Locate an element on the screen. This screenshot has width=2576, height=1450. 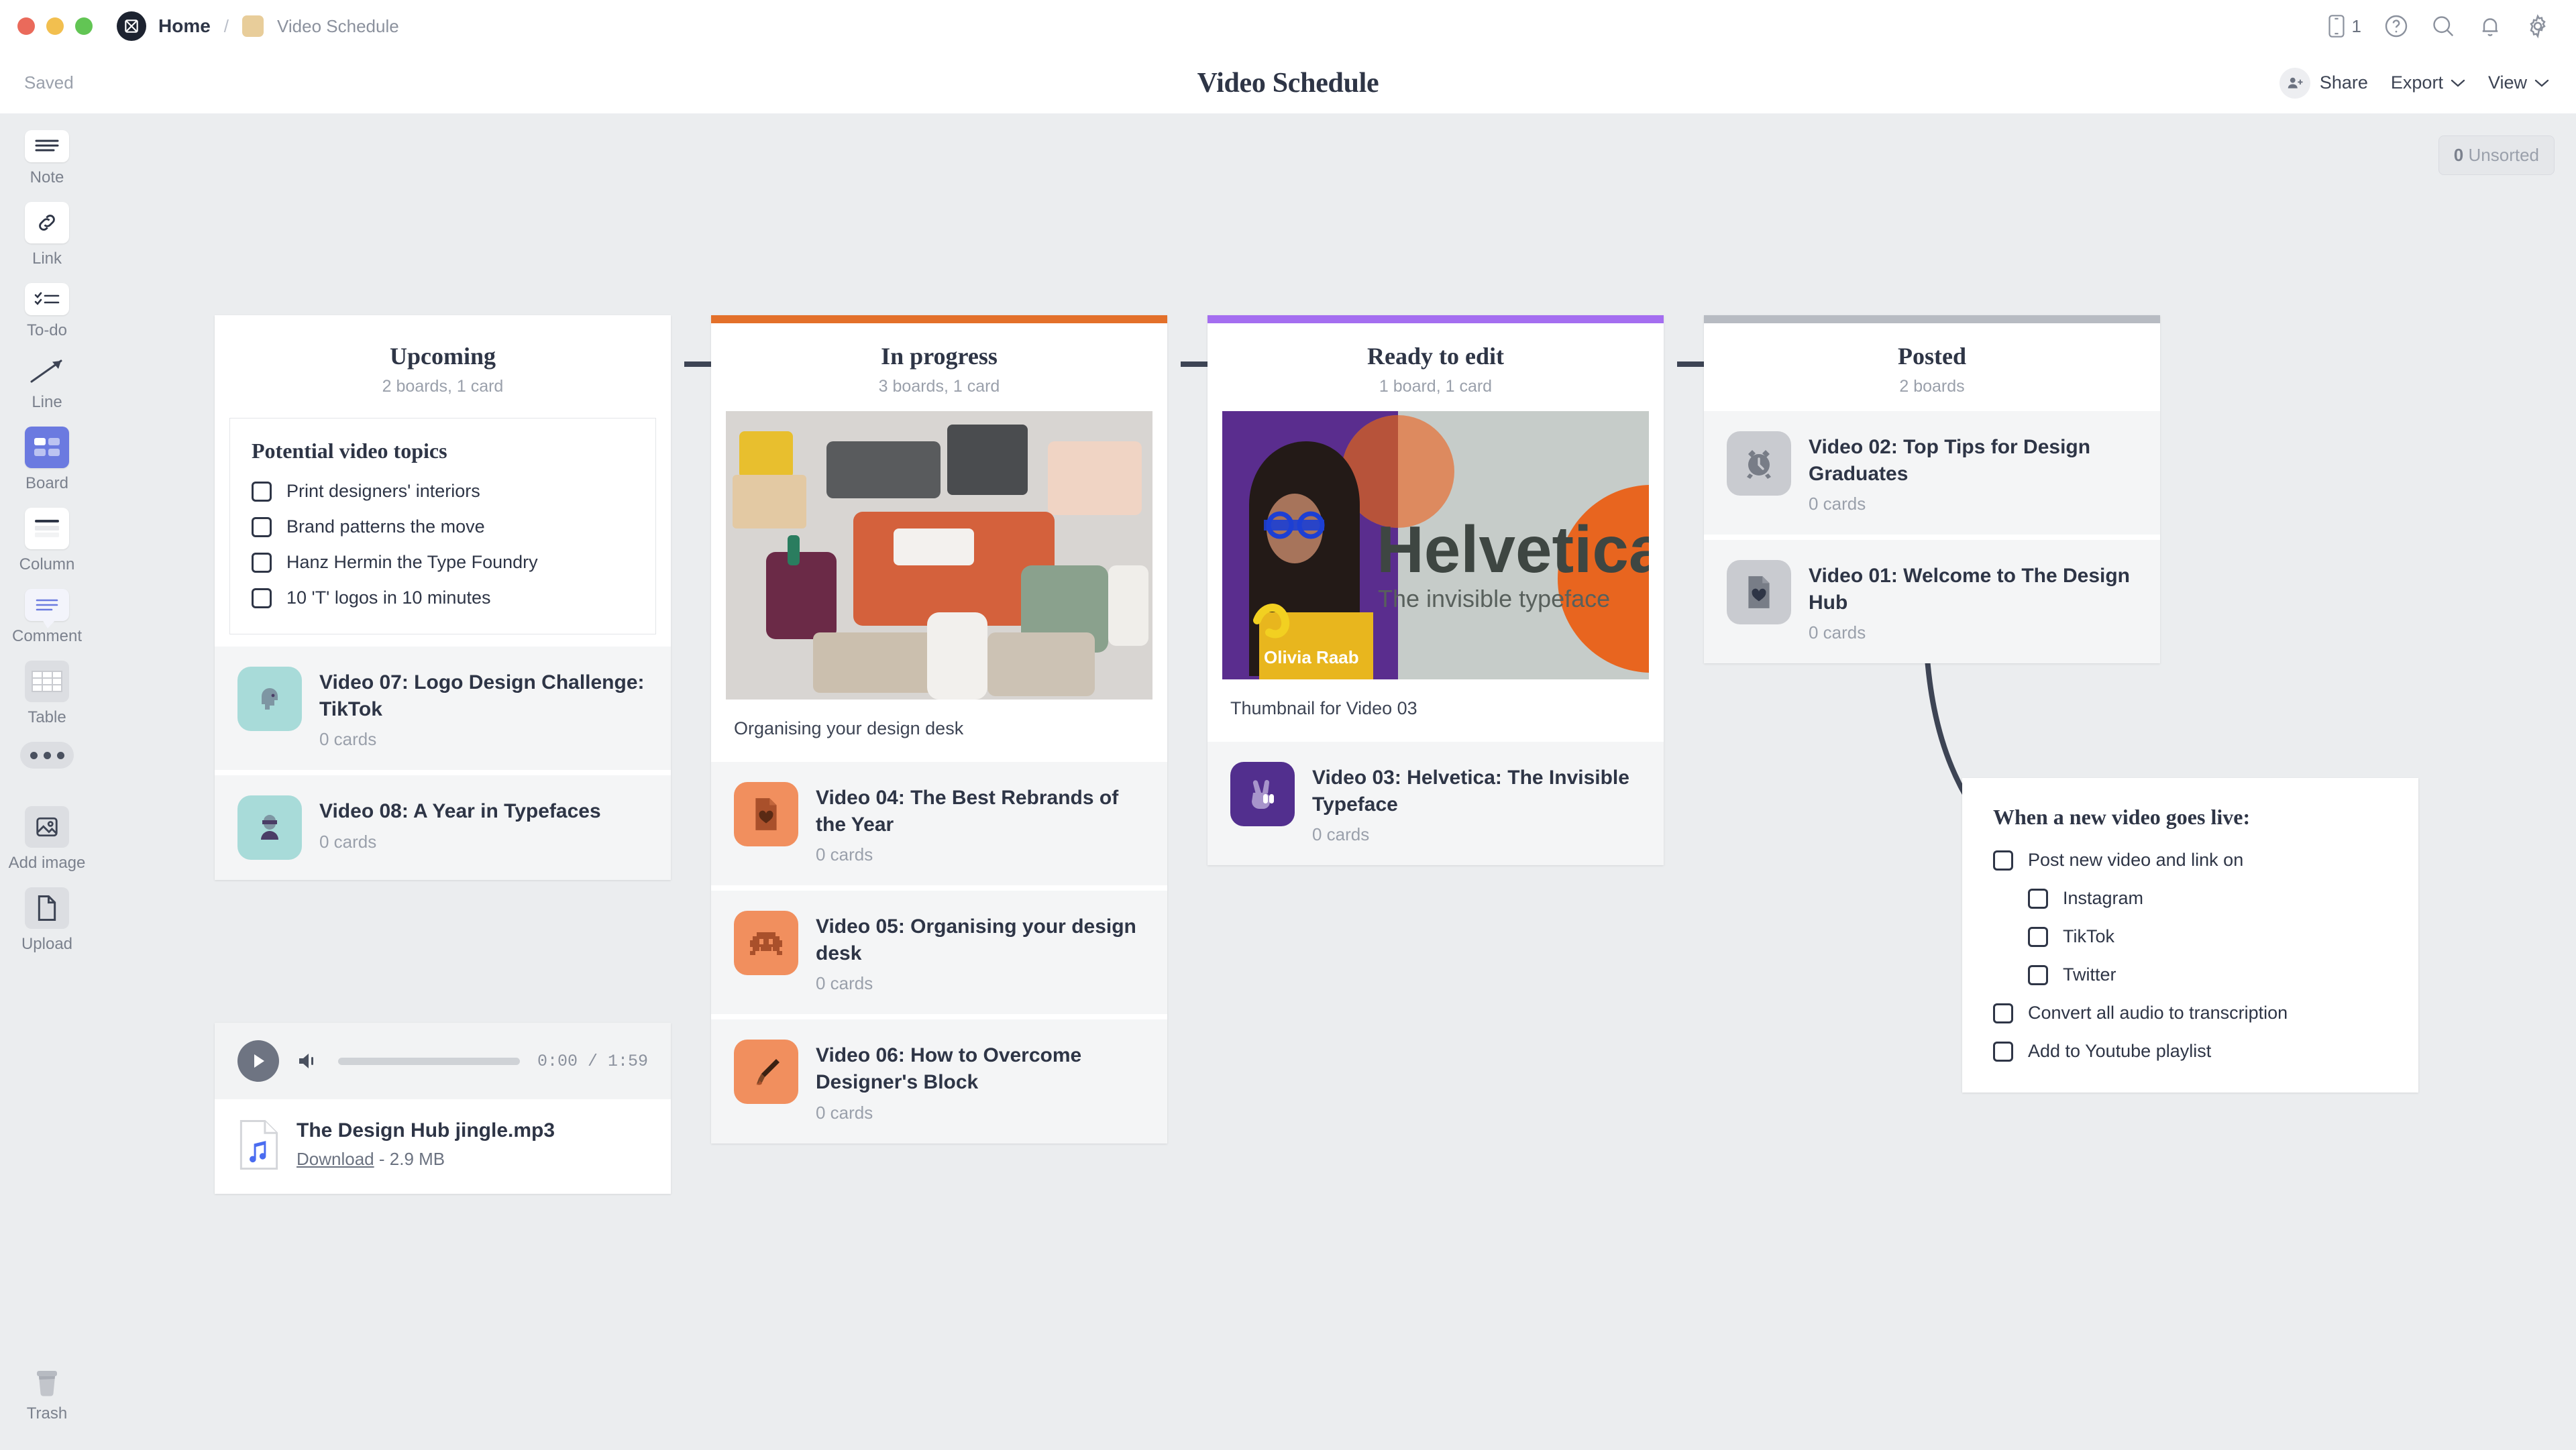
close-window-button is located at coordinates (26, 26).